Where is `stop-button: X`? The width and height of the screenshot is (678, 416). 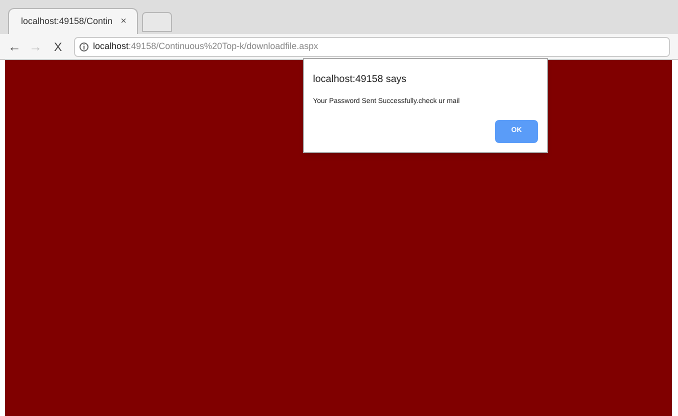
stop-button: X is located at coordinates (58, 47).